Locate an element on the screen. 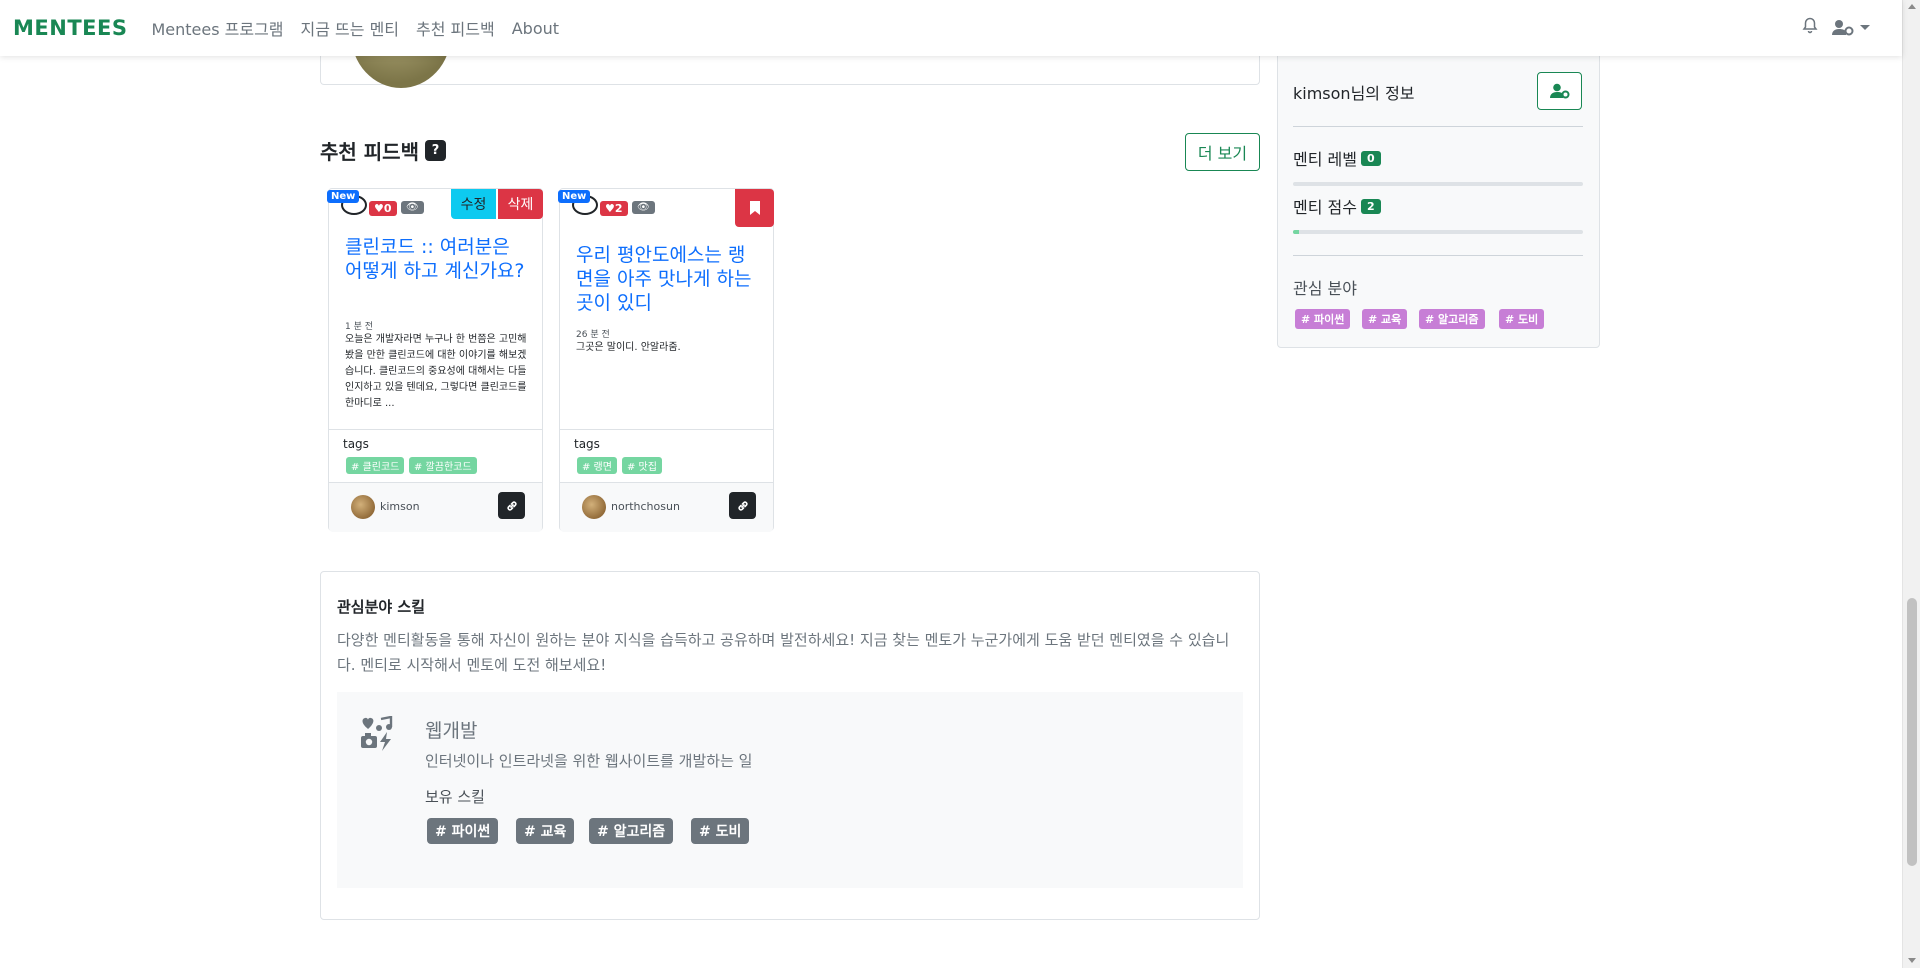 The height and width of the screenshot is (968, 1920). nav-link-about: About is located at coordinates (535, 28).